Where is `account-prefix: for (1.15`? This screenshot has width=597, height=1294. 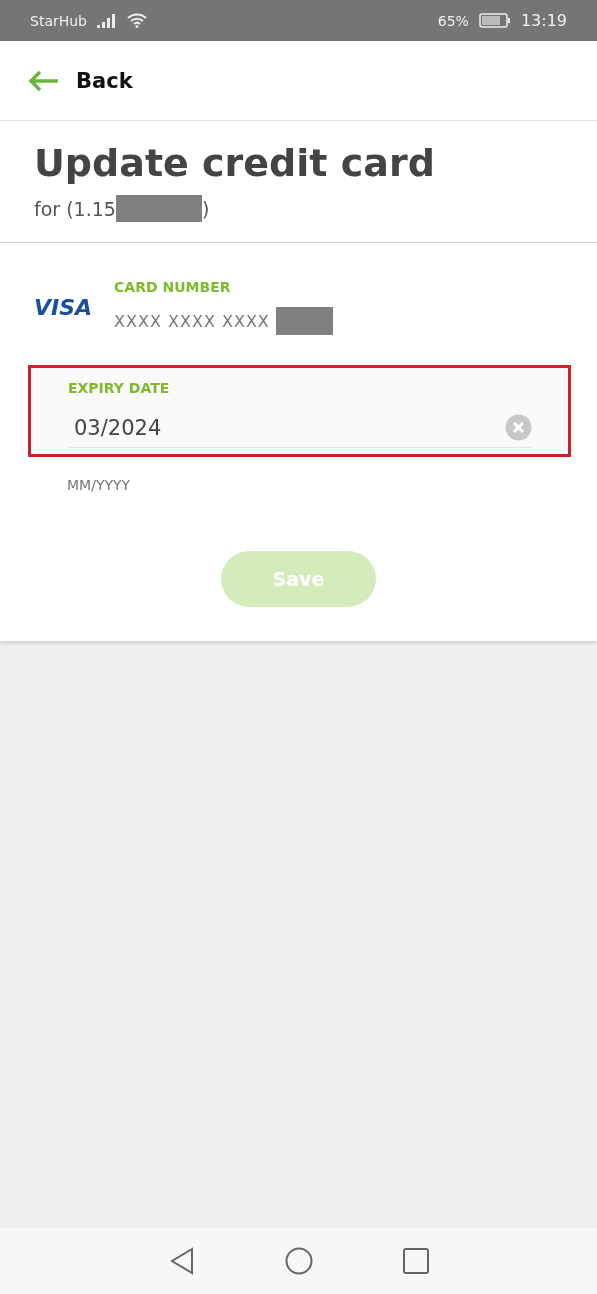
account-prefix: for (1.15 is located at coordinates (75, 208).